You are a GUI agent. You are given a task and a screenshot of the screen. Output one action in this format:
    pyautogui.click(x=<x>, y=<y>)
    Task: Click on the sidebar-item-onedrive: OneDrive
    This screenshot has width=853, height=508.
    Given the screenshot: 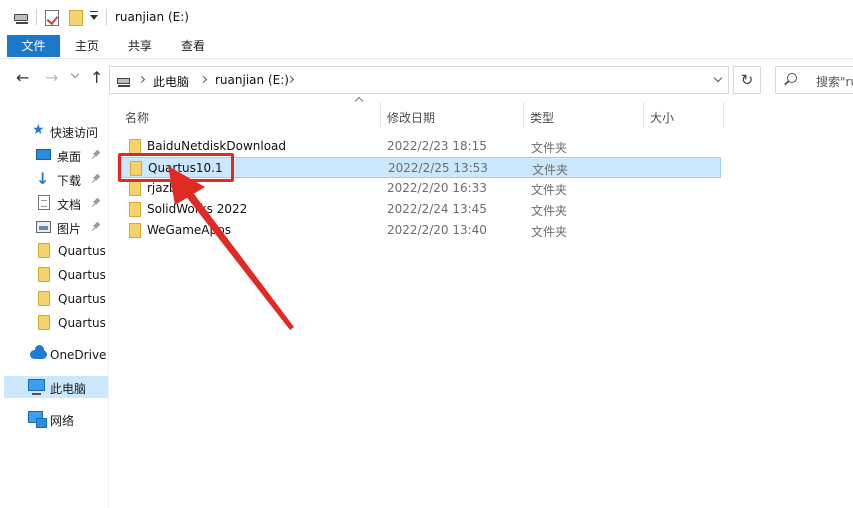 What is the action you would take?
    pyautogui.click(x=56, y=355)
    